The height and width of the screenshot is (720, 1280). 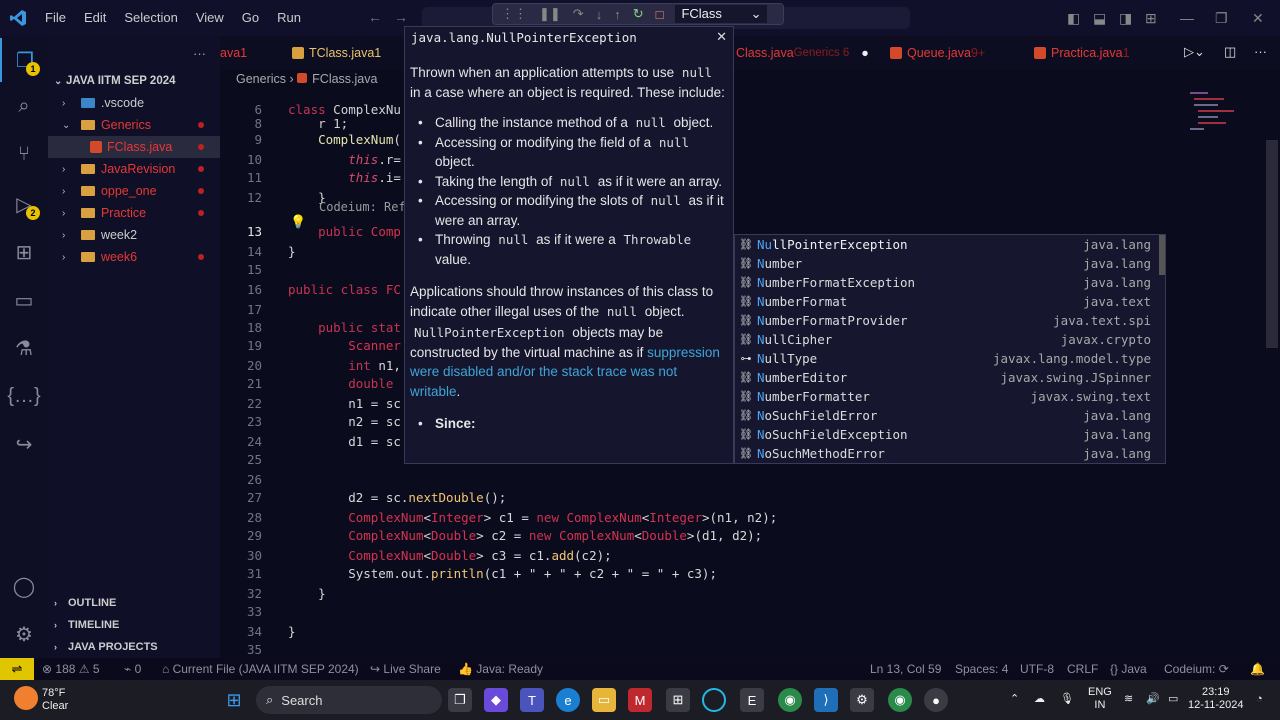 I want to click on debug-config-select: FClass ⌄, so click(x=721, y=14).